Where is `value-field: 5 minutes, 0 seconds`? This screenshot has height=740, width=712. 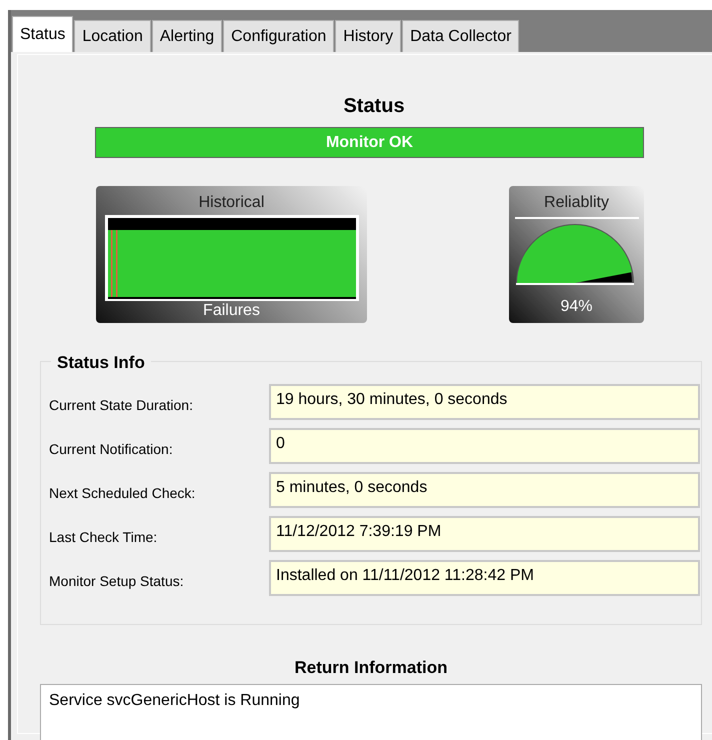 value-field: 5 minutes, 0 seconds is located at coordinates (484, 490).